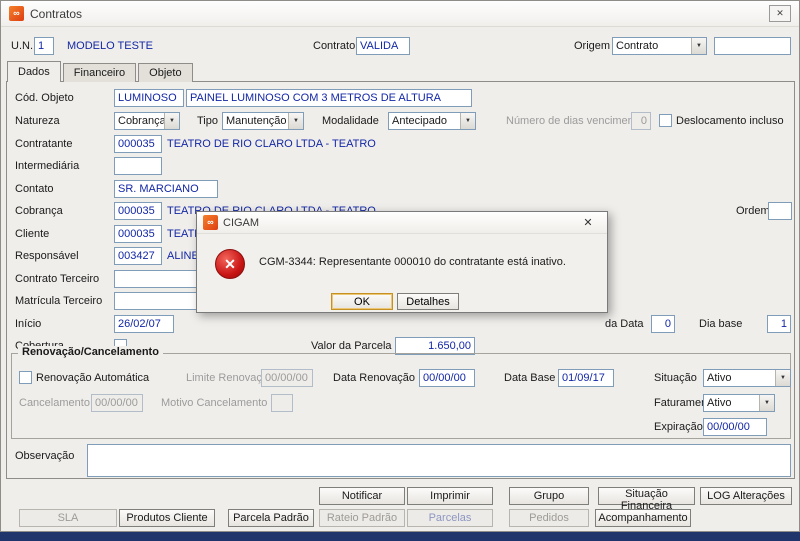 This screenshot has height=541, width=800. What do you see at coordinates (56, 13) in the screenshot?
I see `window-title: Contratos` at bounding box center [56, 13].